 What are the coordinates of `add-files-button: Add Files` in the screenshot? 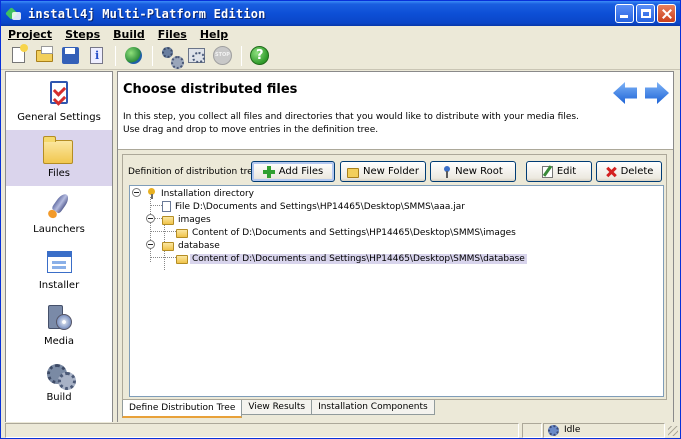 It's located at (293, 171).